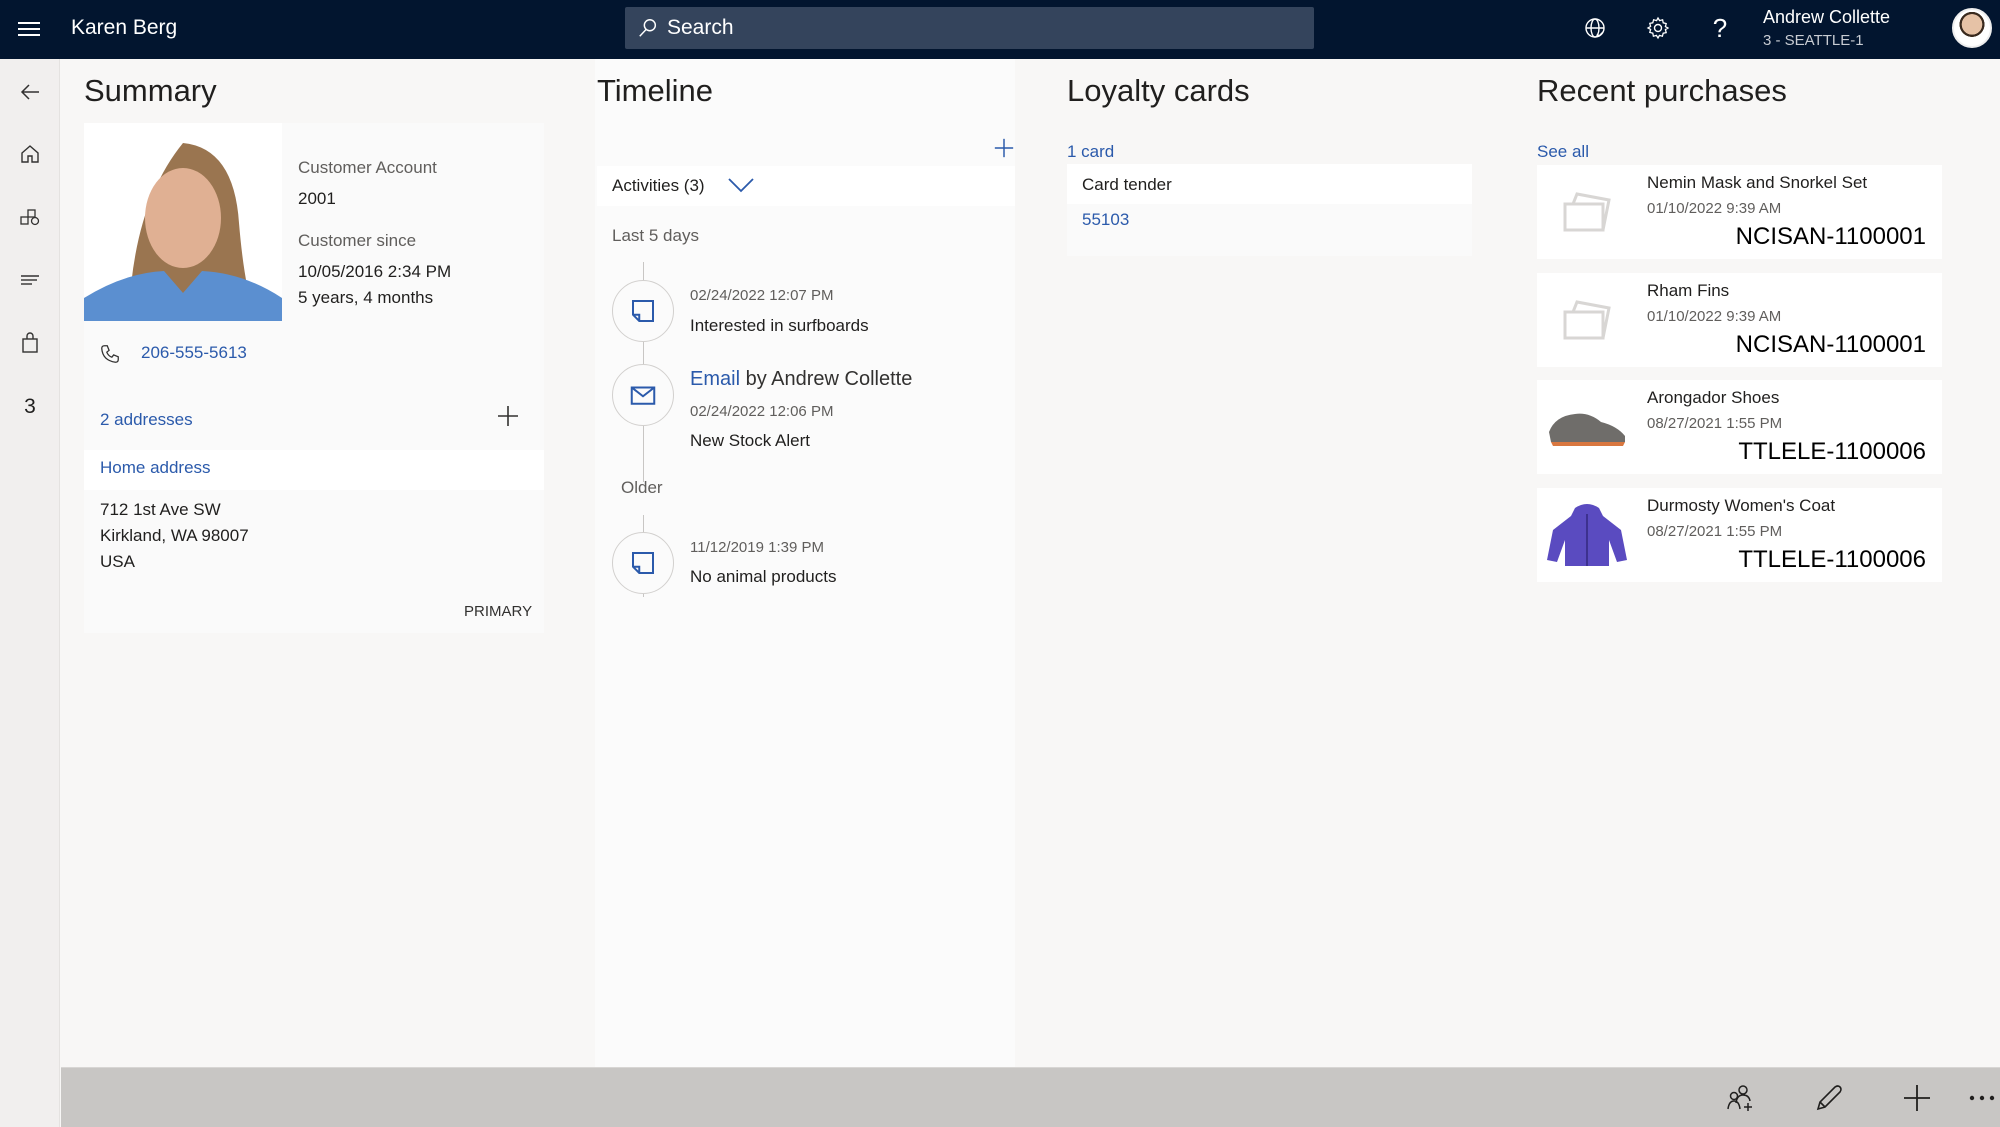 Image resolution: width=2000 pixels, height=1127 pixels. Describe the element at coordinates (366, 297) in the screenshot. I see `customer-since-duration: 5 years, 4 months` at that location.